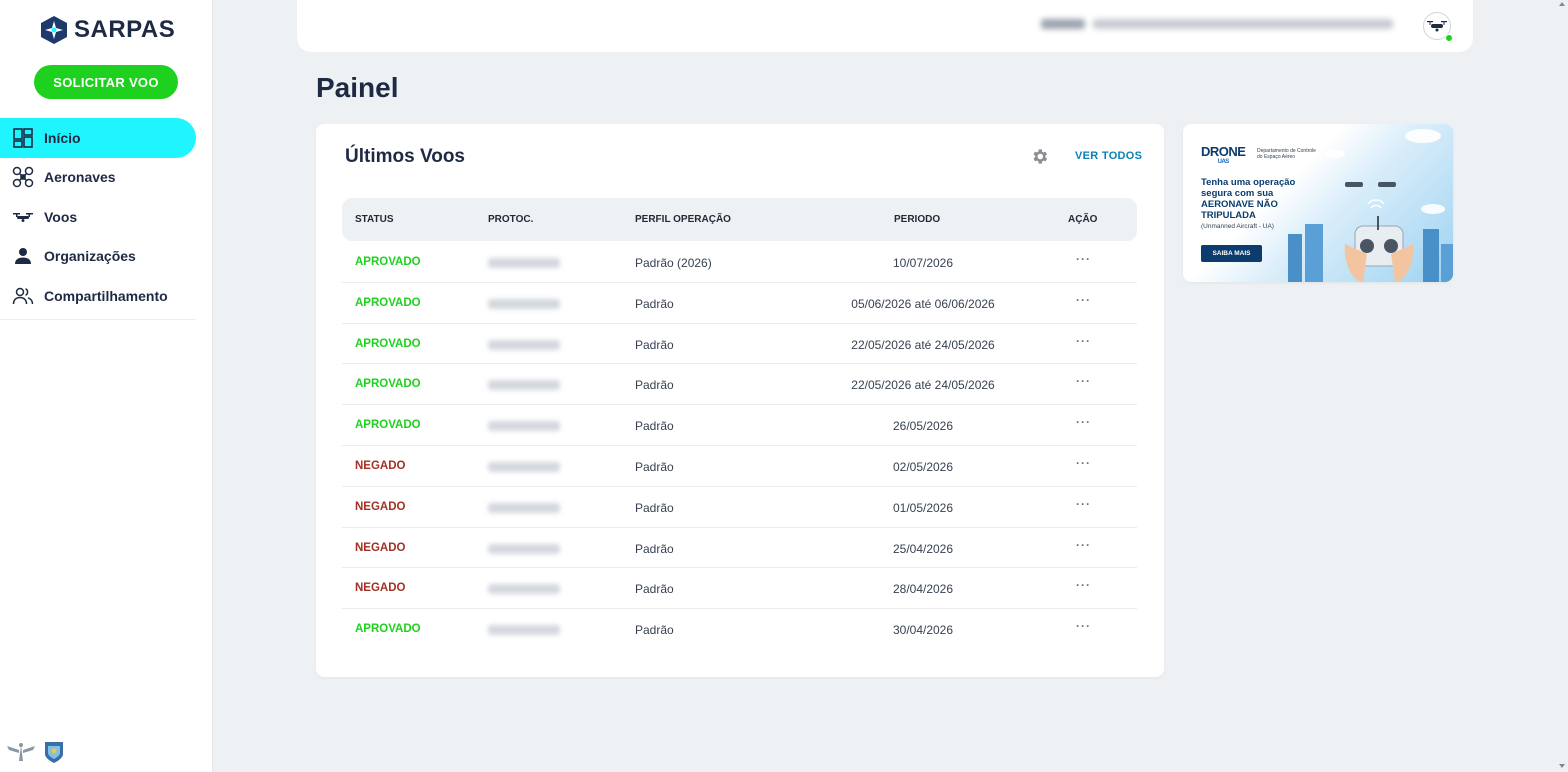  Describe the element at coordinates (923, 630) in the screenshot. I see `periodo-cell: 30/04/2026` at that location.